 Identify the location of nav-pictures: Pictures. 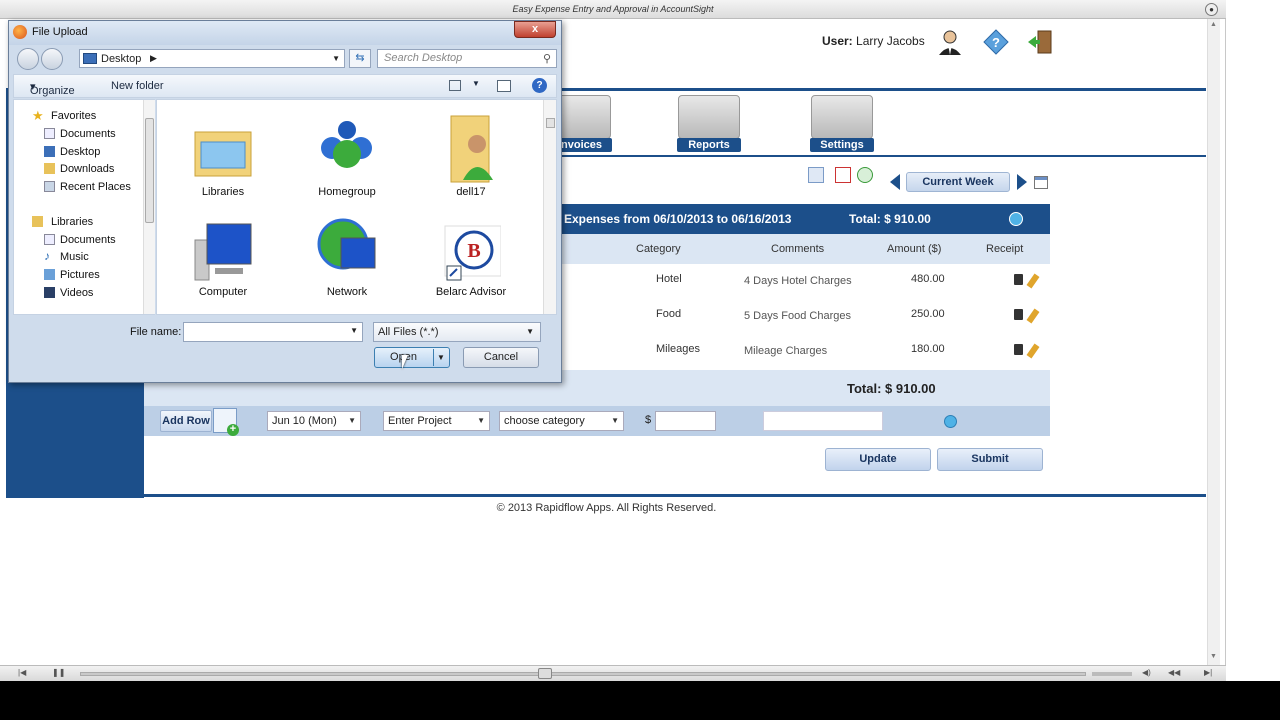
(80, 275).